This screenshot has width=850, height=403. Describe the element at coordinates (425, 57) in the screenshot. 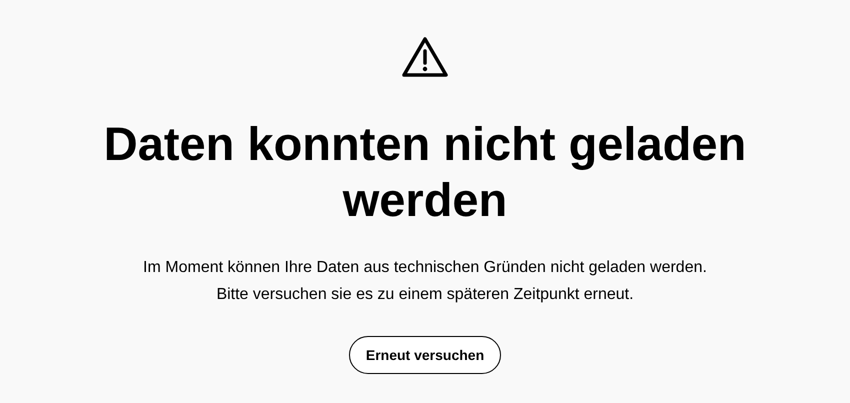

I see `warning-icon` at that location.